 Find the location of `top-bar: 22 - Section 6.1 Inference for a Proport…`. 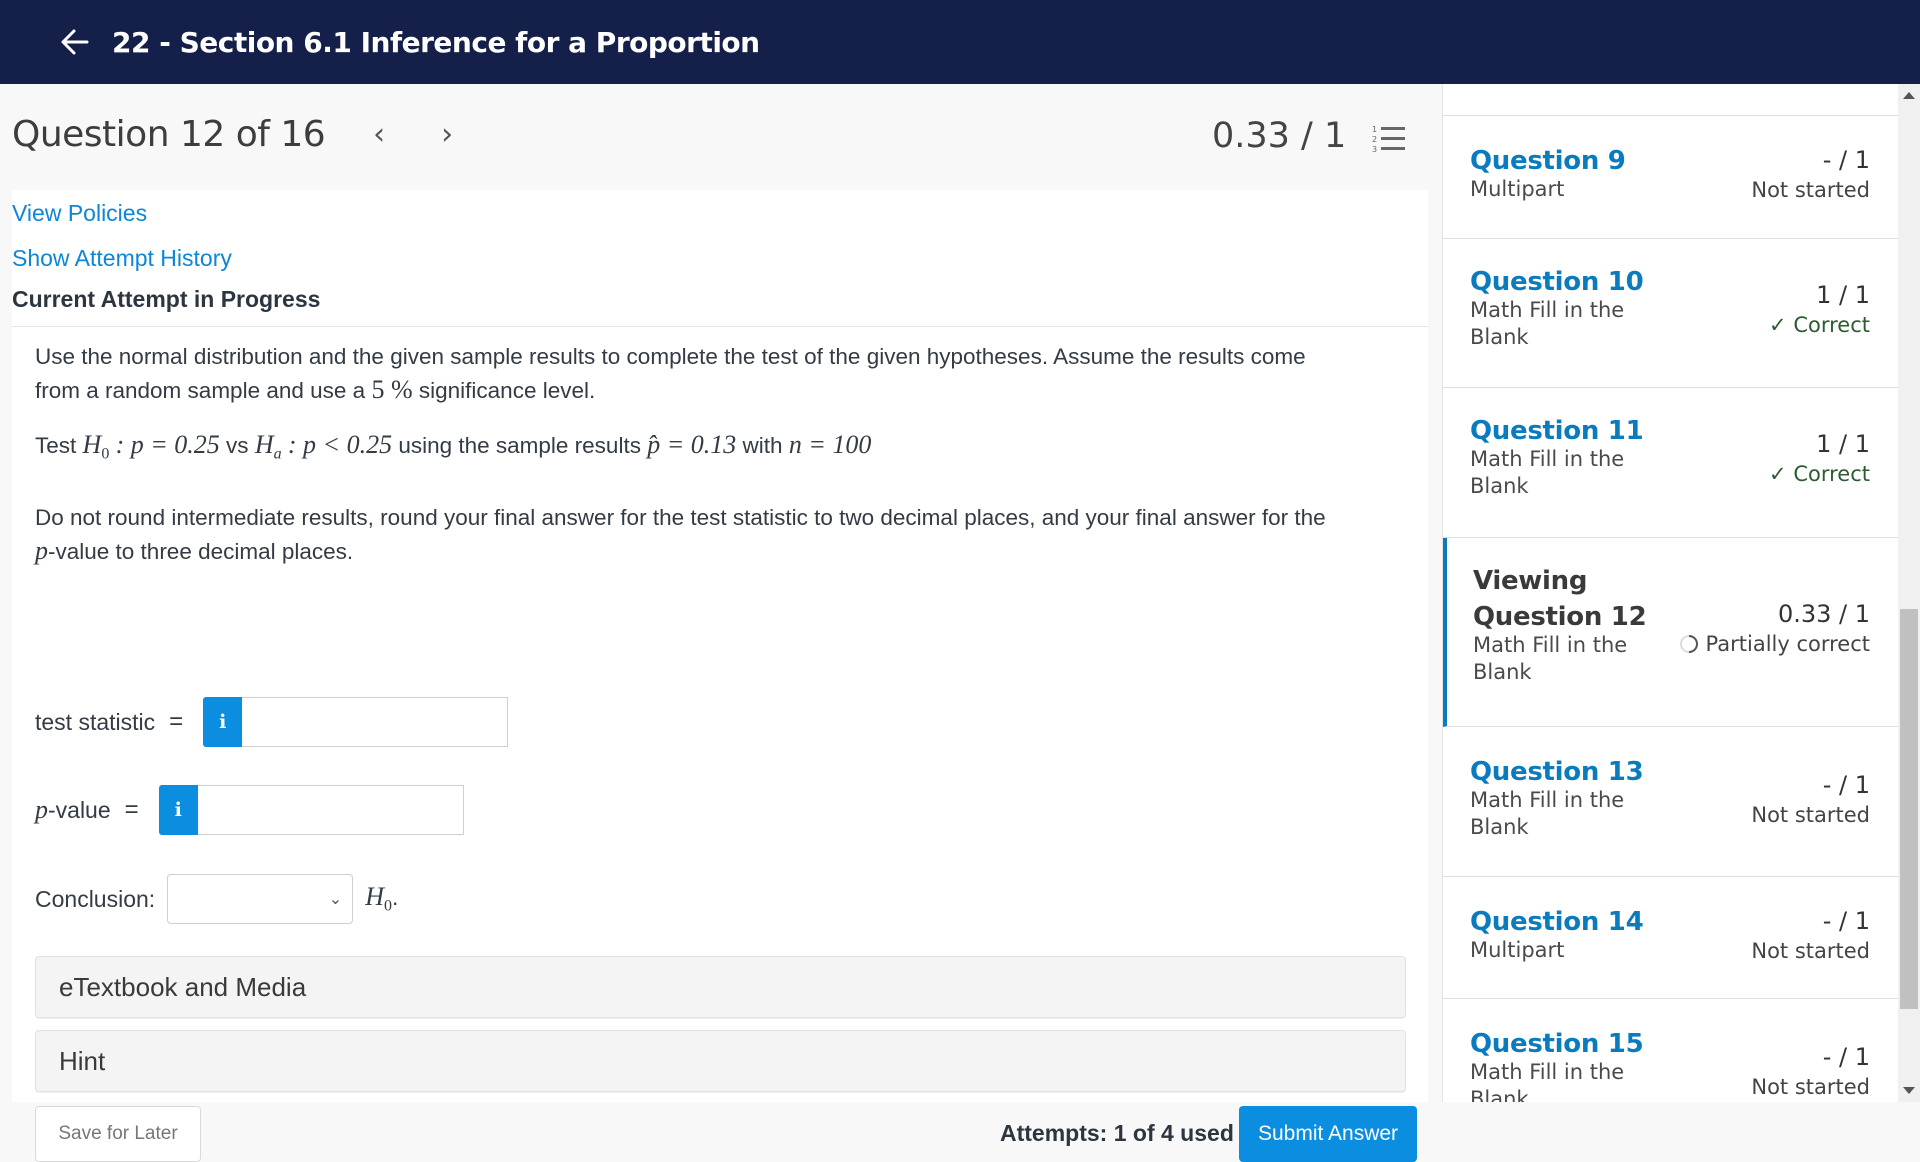

top-bar: 22 - Section 6.1 Inference for a Proport… is located at coordinates (960, 42).